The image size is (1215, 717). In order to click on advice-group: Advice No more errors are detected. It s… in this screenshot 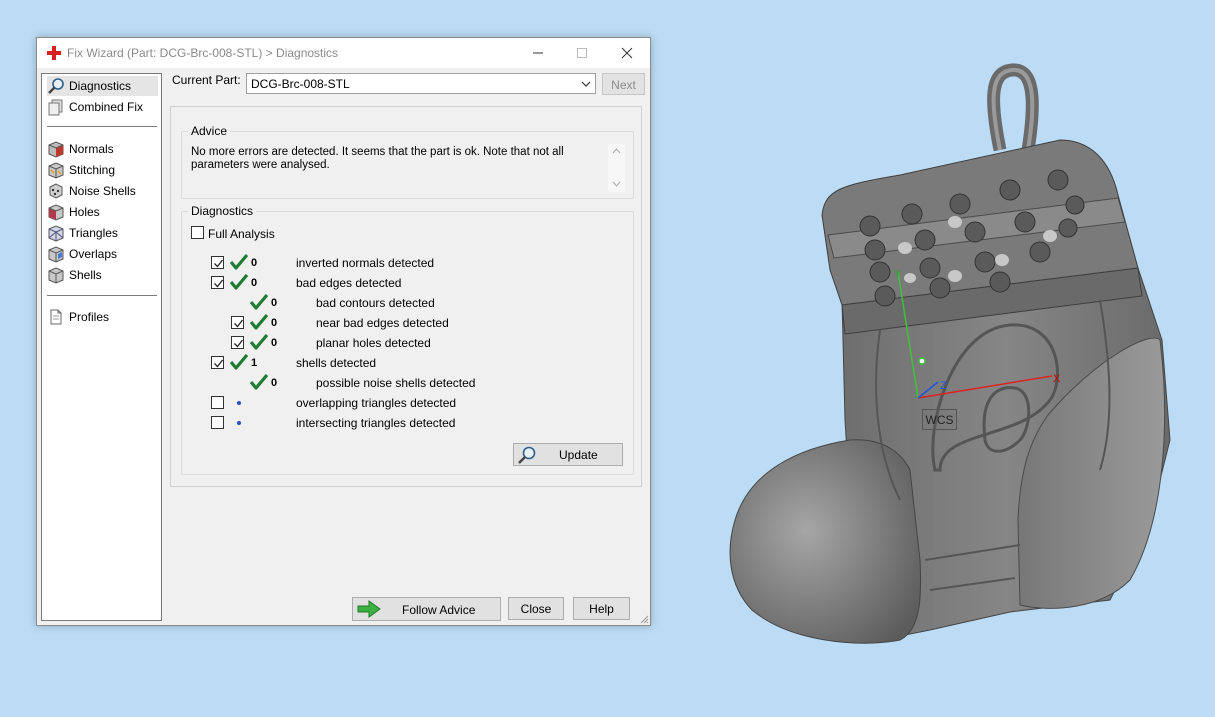, I will do `click(407, 161)`.